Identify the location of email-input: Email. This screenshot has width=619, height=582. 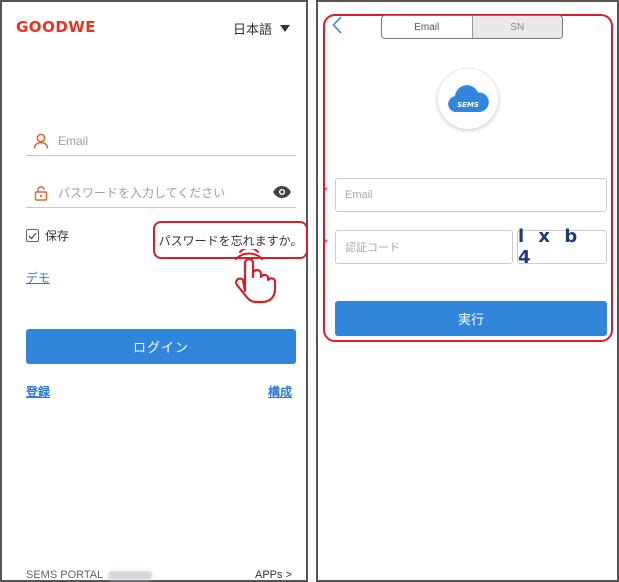
(471, 195).